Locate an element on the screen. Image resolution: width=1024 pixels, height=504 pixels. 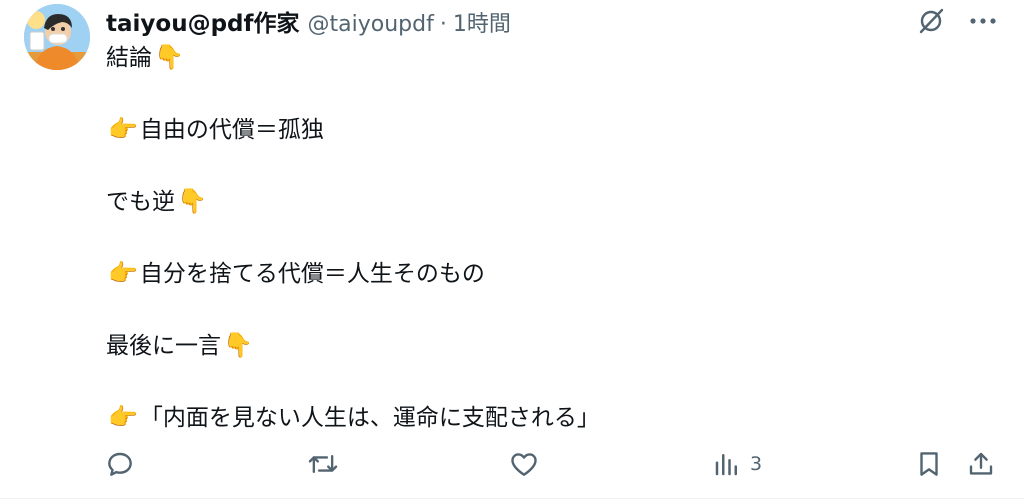
post-divider is located at coordinates (512, 498).